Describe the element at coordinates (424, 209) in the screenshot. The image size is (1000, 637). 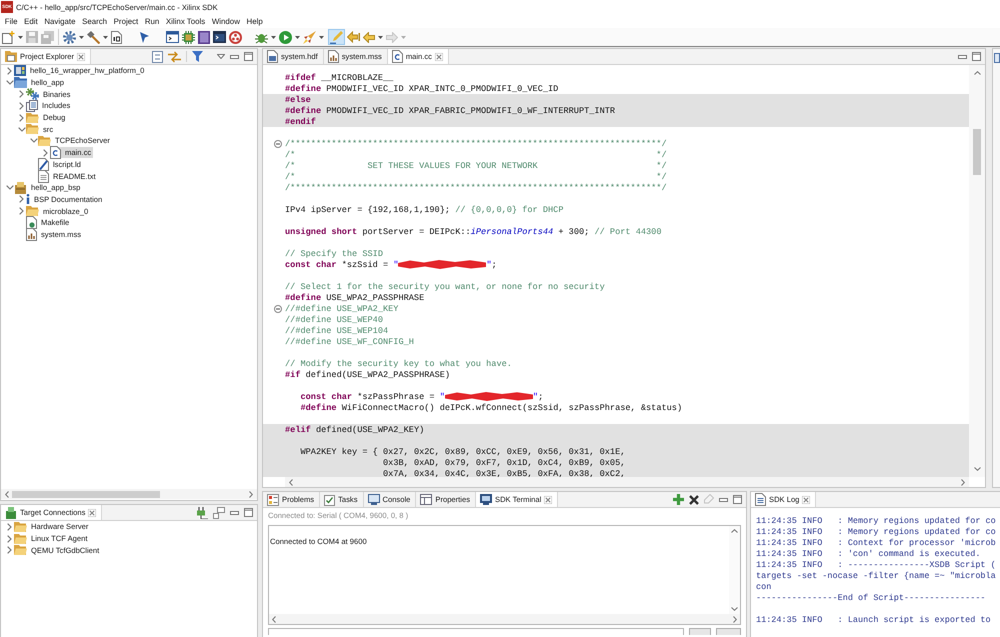
I see `code-text: IPv4 ipServer = {192,168,1,190}; // {0,0,0,0} for DHCP` at that location.